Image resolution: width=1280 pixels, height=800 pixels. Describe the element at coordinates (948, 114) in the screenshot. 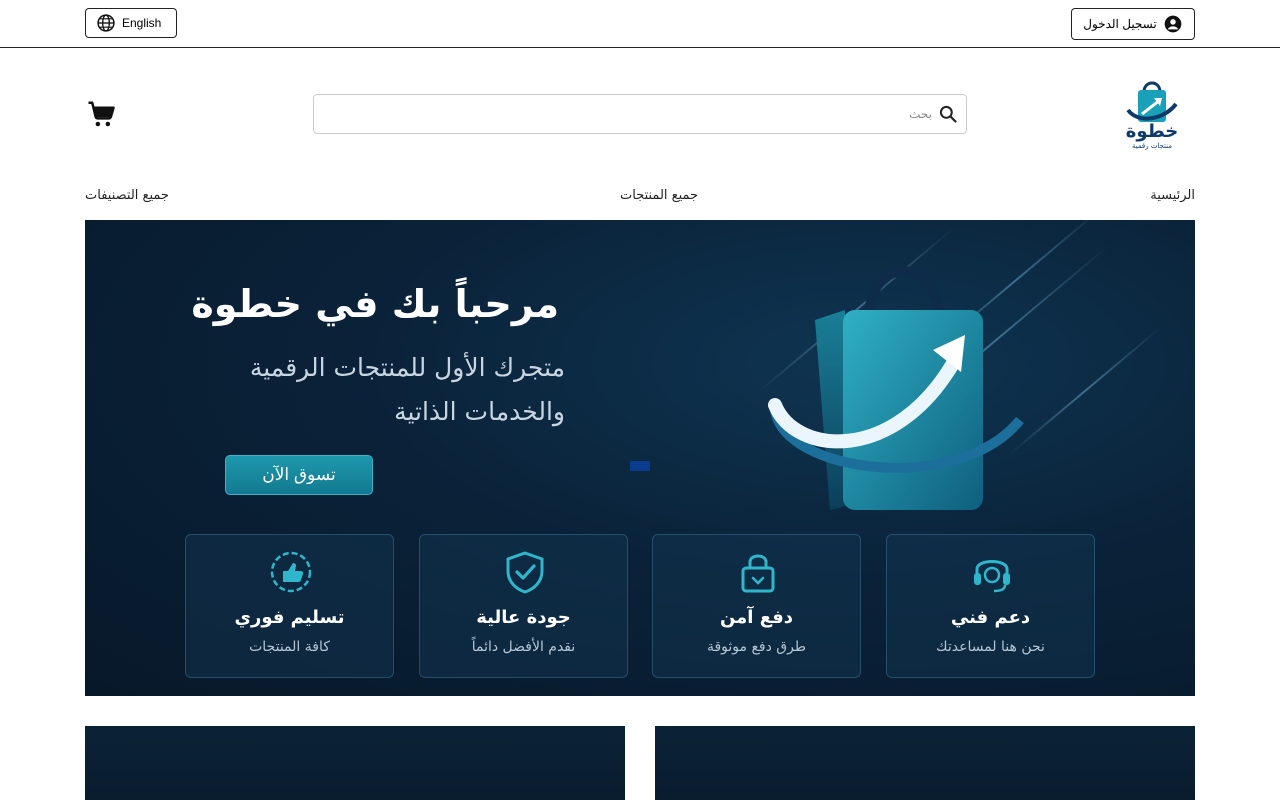

I see `search-icon` at that location.